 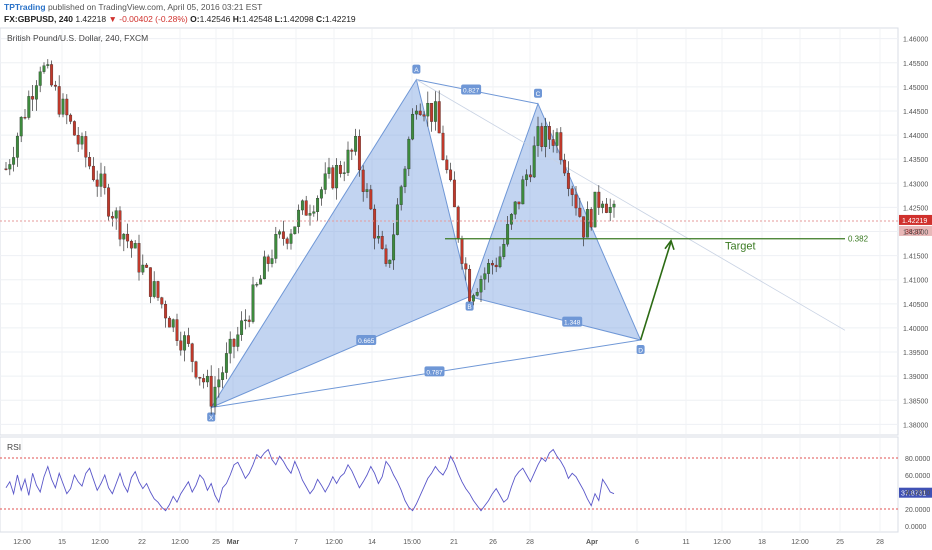 What do you see at coordinates (592, 542) in the screenshot?
I see `x-tick-label: Apr` at bounding box center [592, 542].